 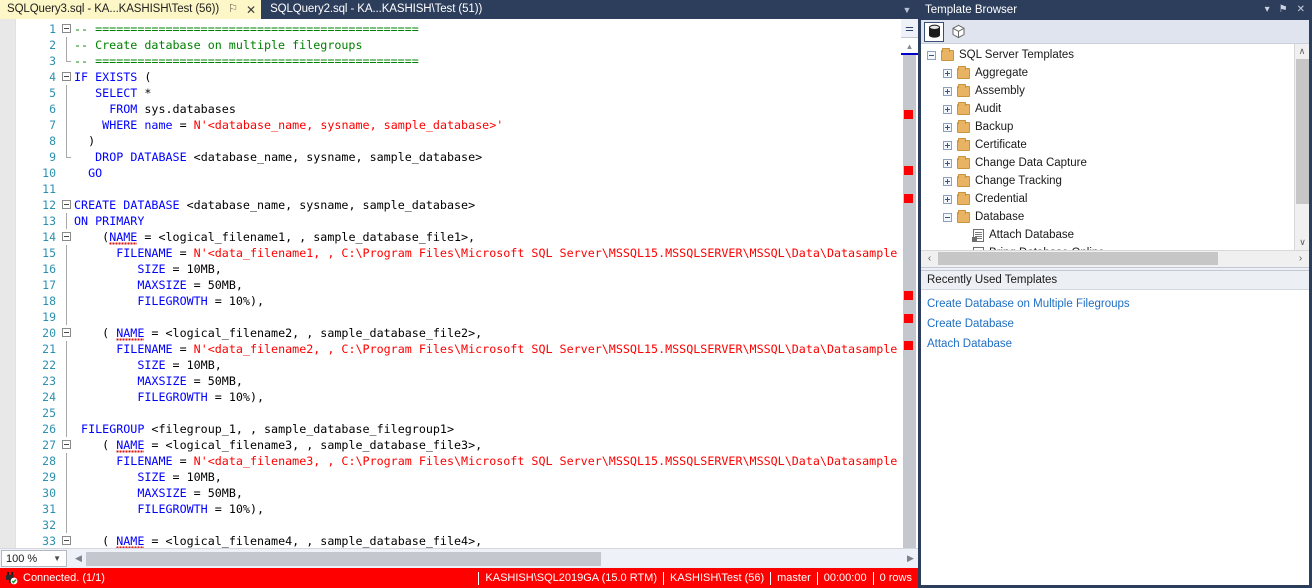 What do you see at coordinates (958, 32) in the screenshot?
I see `cube-templates-icon` at bounding box center [958, 32].